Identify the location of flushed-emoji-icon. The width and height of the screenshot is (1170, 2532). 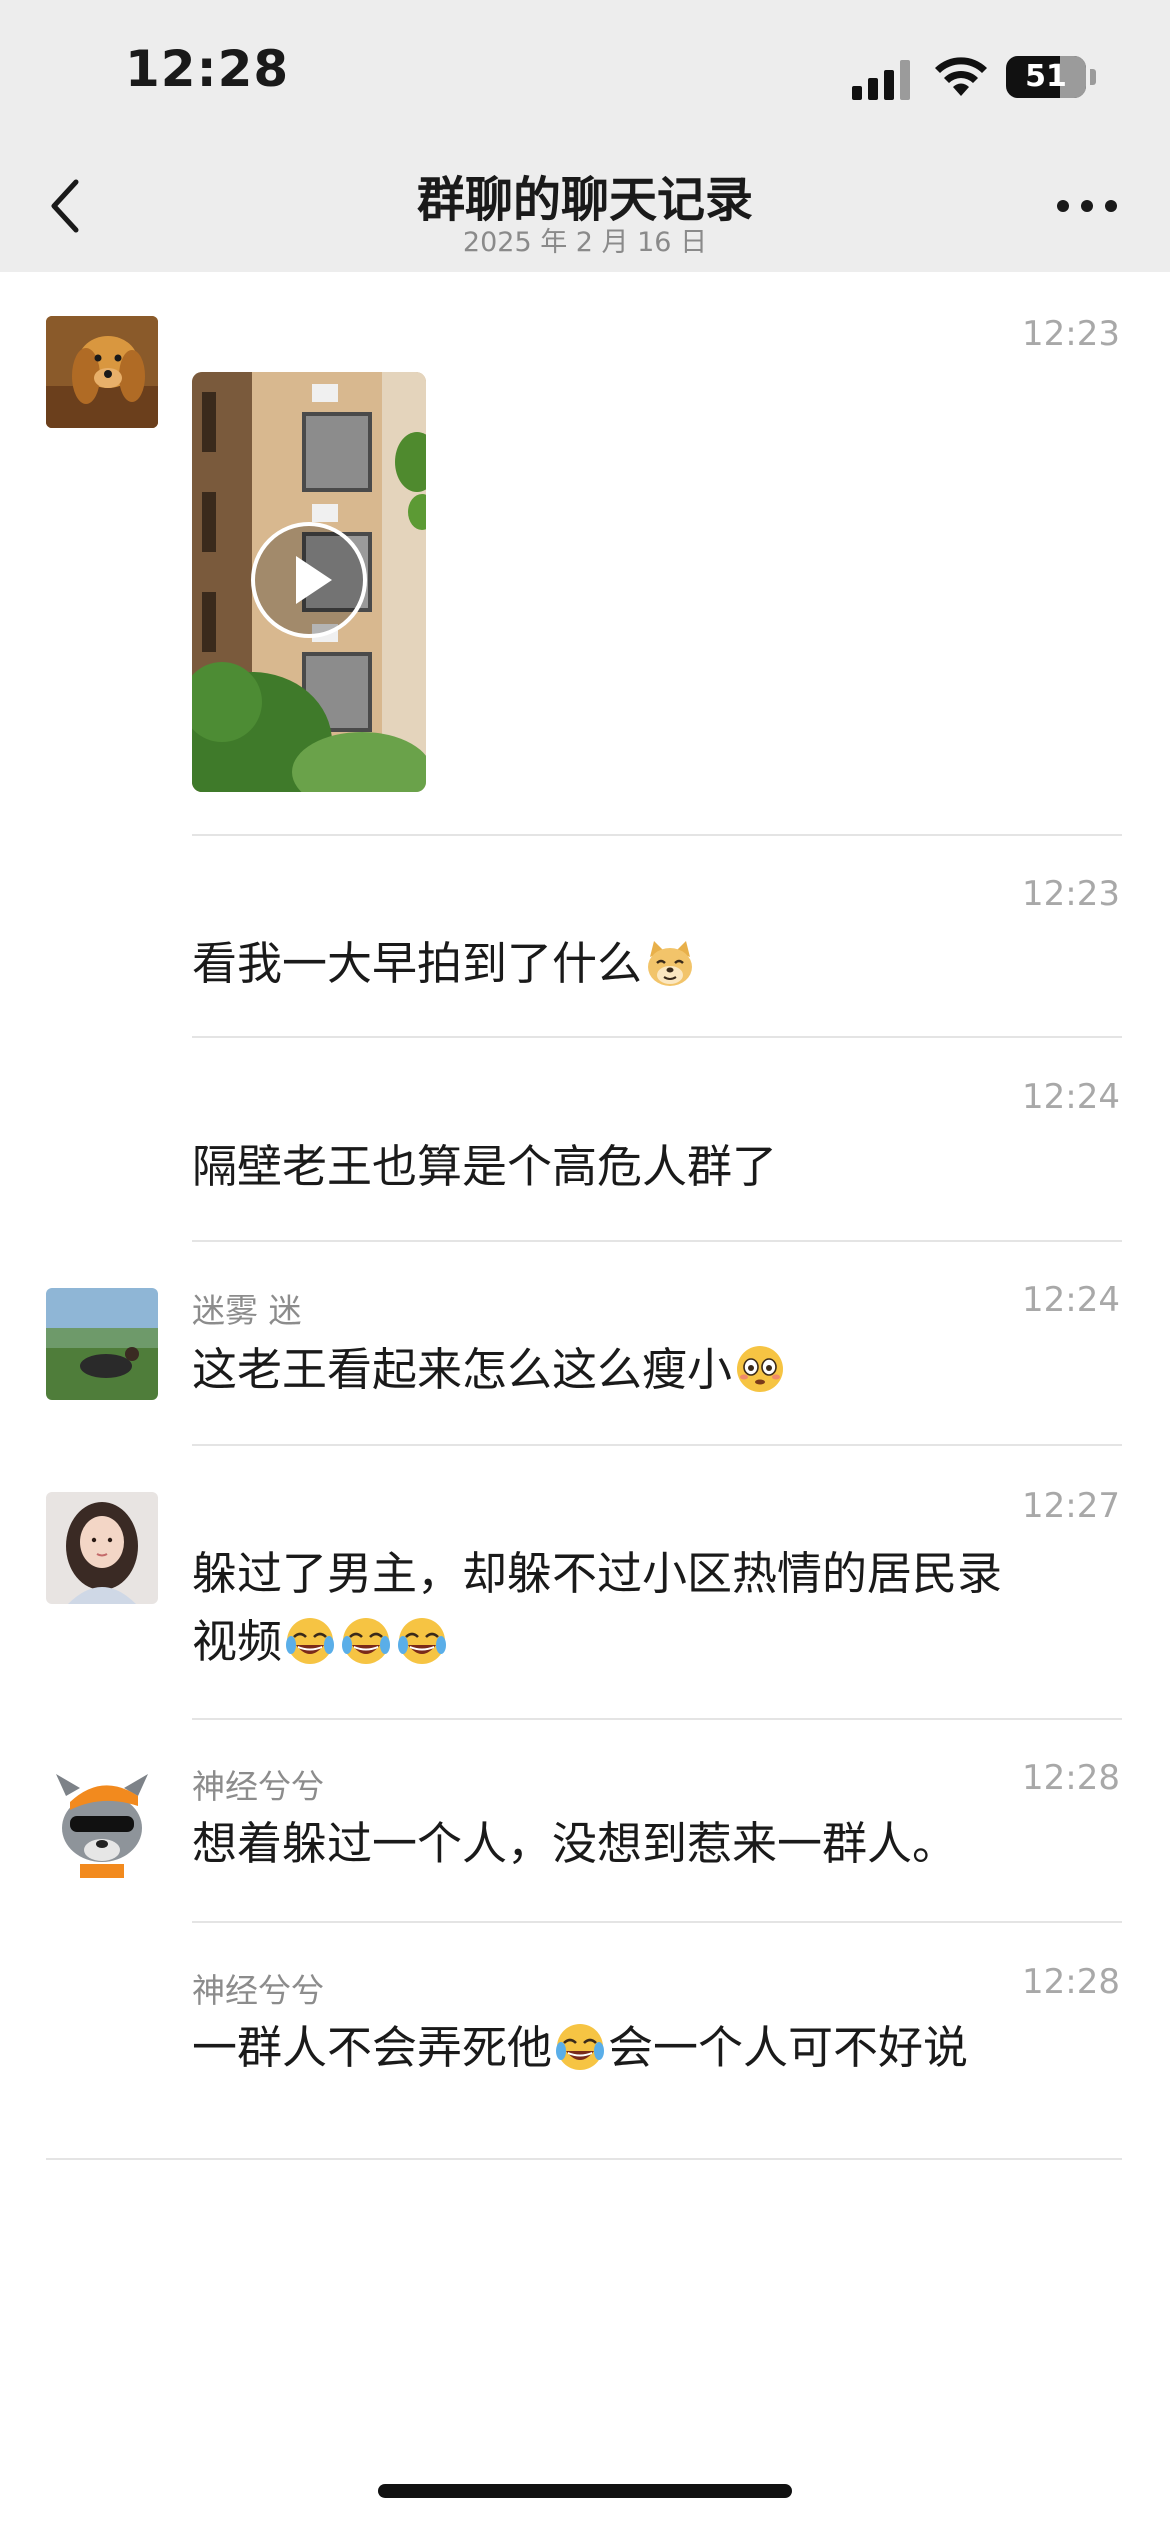
(760, 1369).